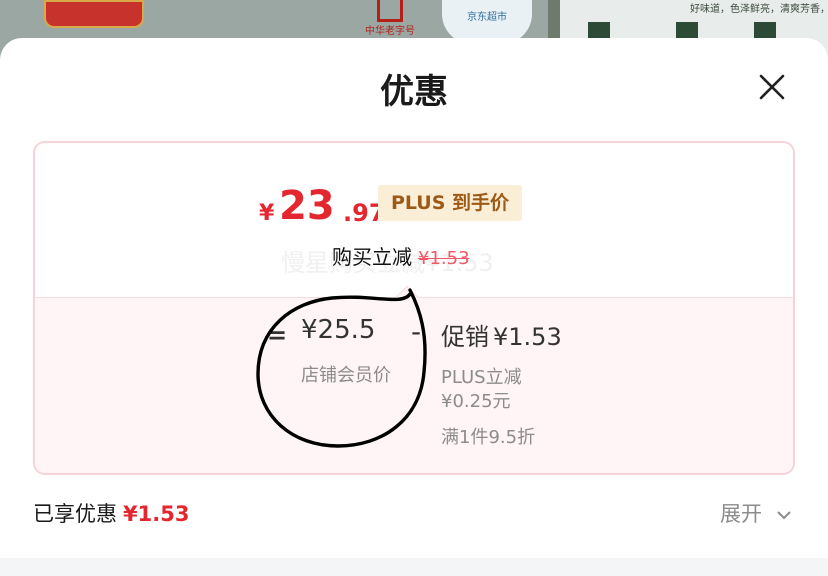 This screenshot has height=576, width=828. I want to click on enjoyed-discount: 已享优惠 ¥1.53, so click(111, 513).